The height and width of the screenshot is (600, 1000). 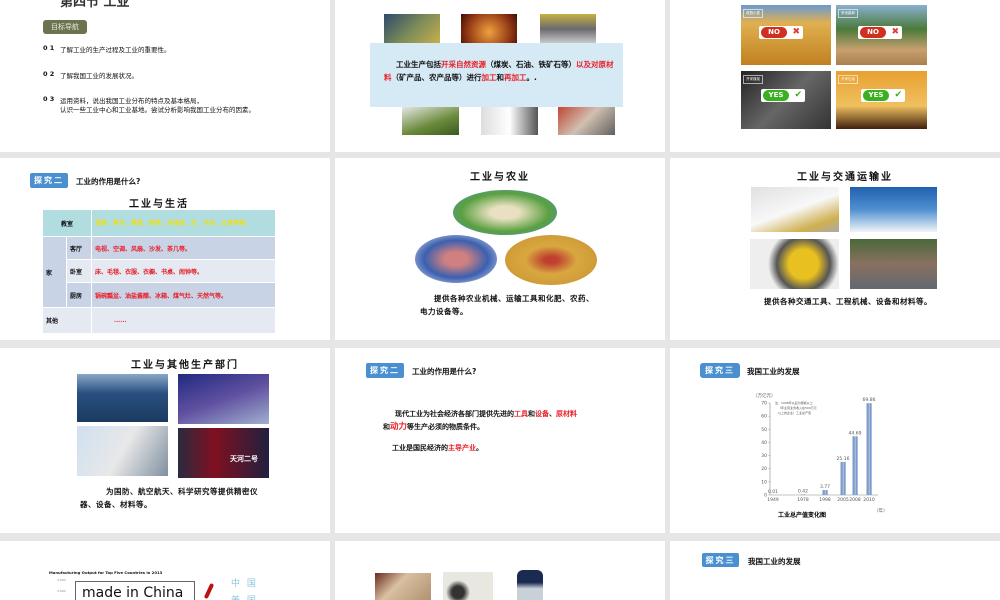 I want to click on chart-note: 注：1998年以后为规模以上, so click(x=794, y=402).